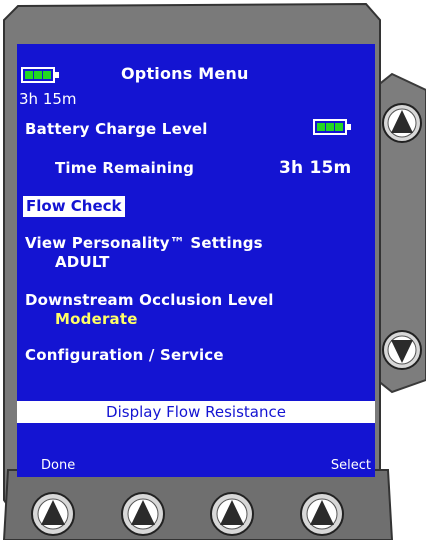 This screenshot has height=540, width=426. What do you see at coordinates (196, 412) in the screenshot?
I see `selected-item-bar: Display Flow Resistance` at bounding box center [196, 412].